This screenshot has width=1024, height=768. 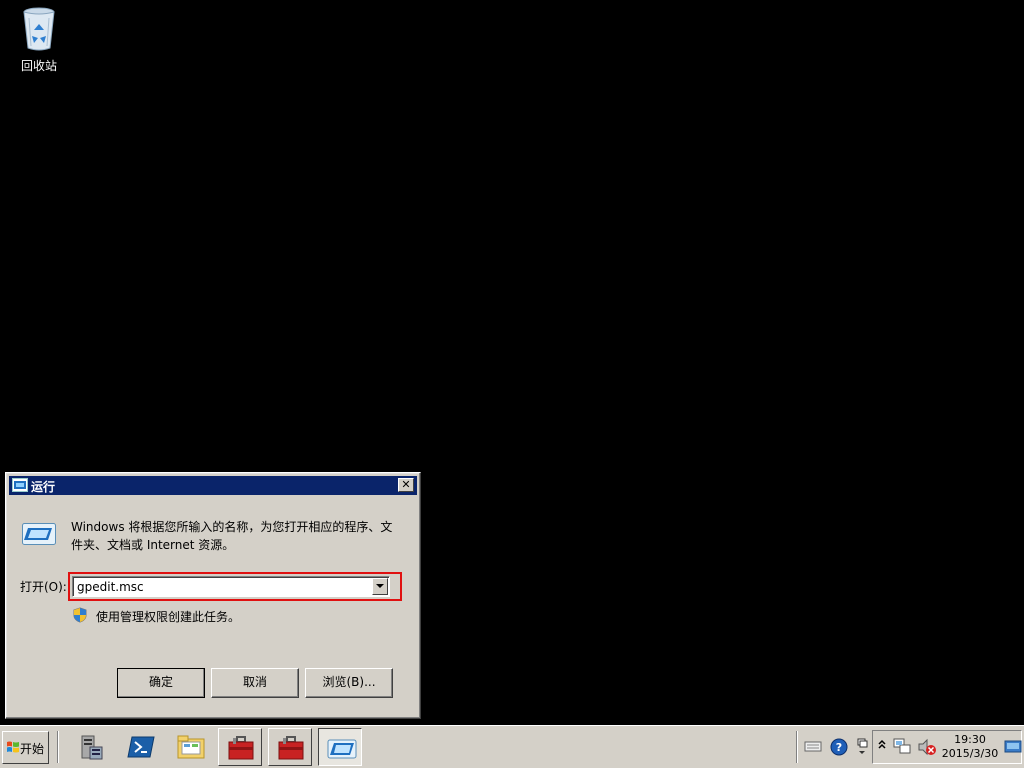 What do you see at coordinates (255, 683) in the screenshot?
I see `cancel-button: 取消` at bounding box center [255, 683].